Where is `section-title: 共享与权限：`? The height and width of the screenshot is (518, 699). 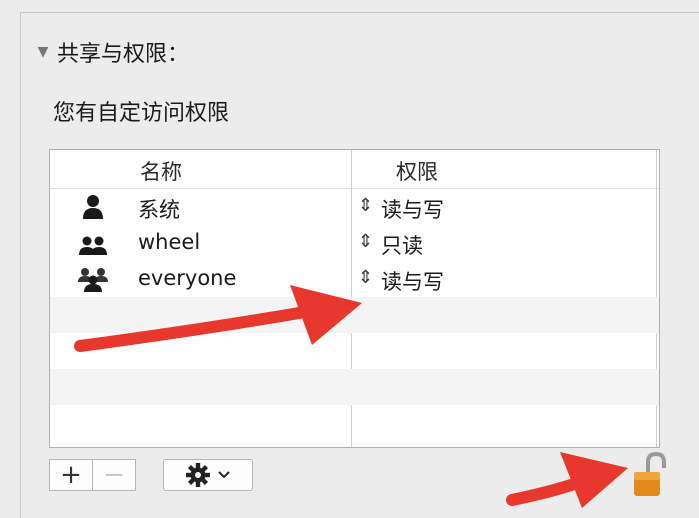
section-title: 共享与权限： is located at coordinates (123, 54).